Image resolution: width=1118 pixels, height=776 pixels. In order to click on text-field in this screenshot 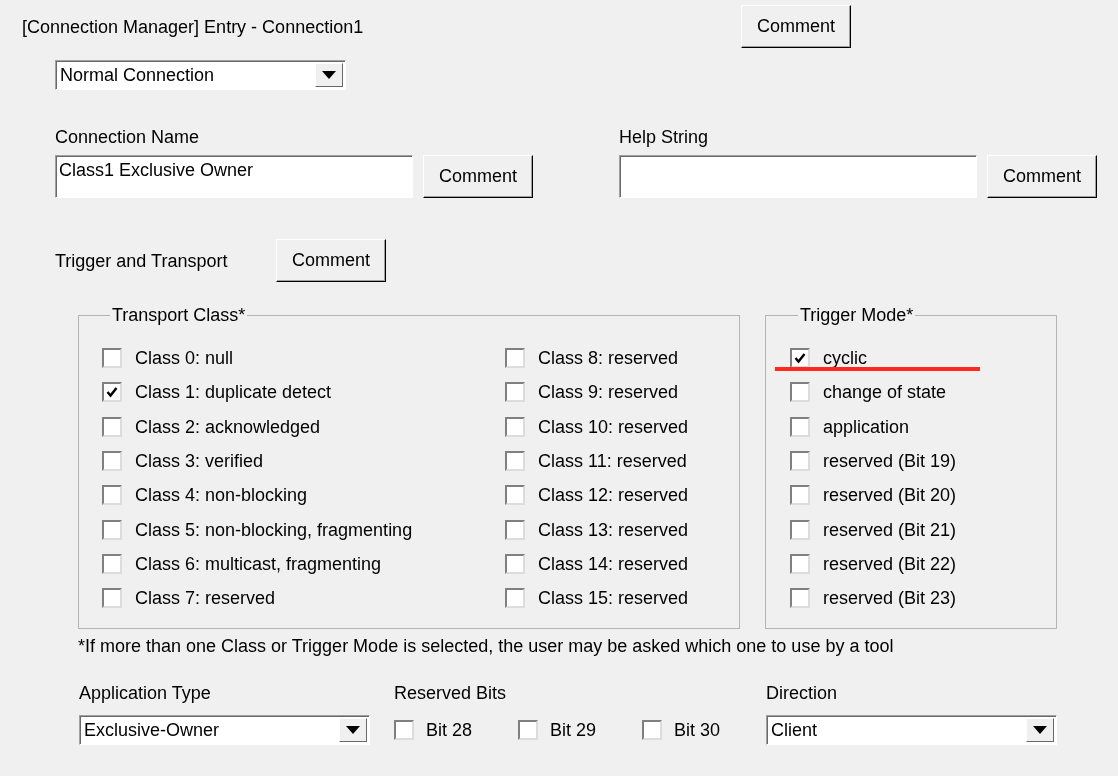, I will do `click(798, 176)`.